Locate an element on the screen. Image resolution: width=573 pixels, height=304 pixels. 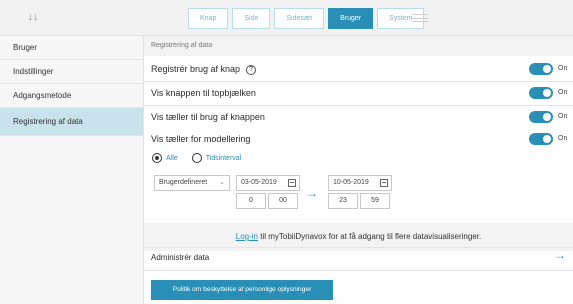
tab-knap: Knap is located at coordinates (208, 18).